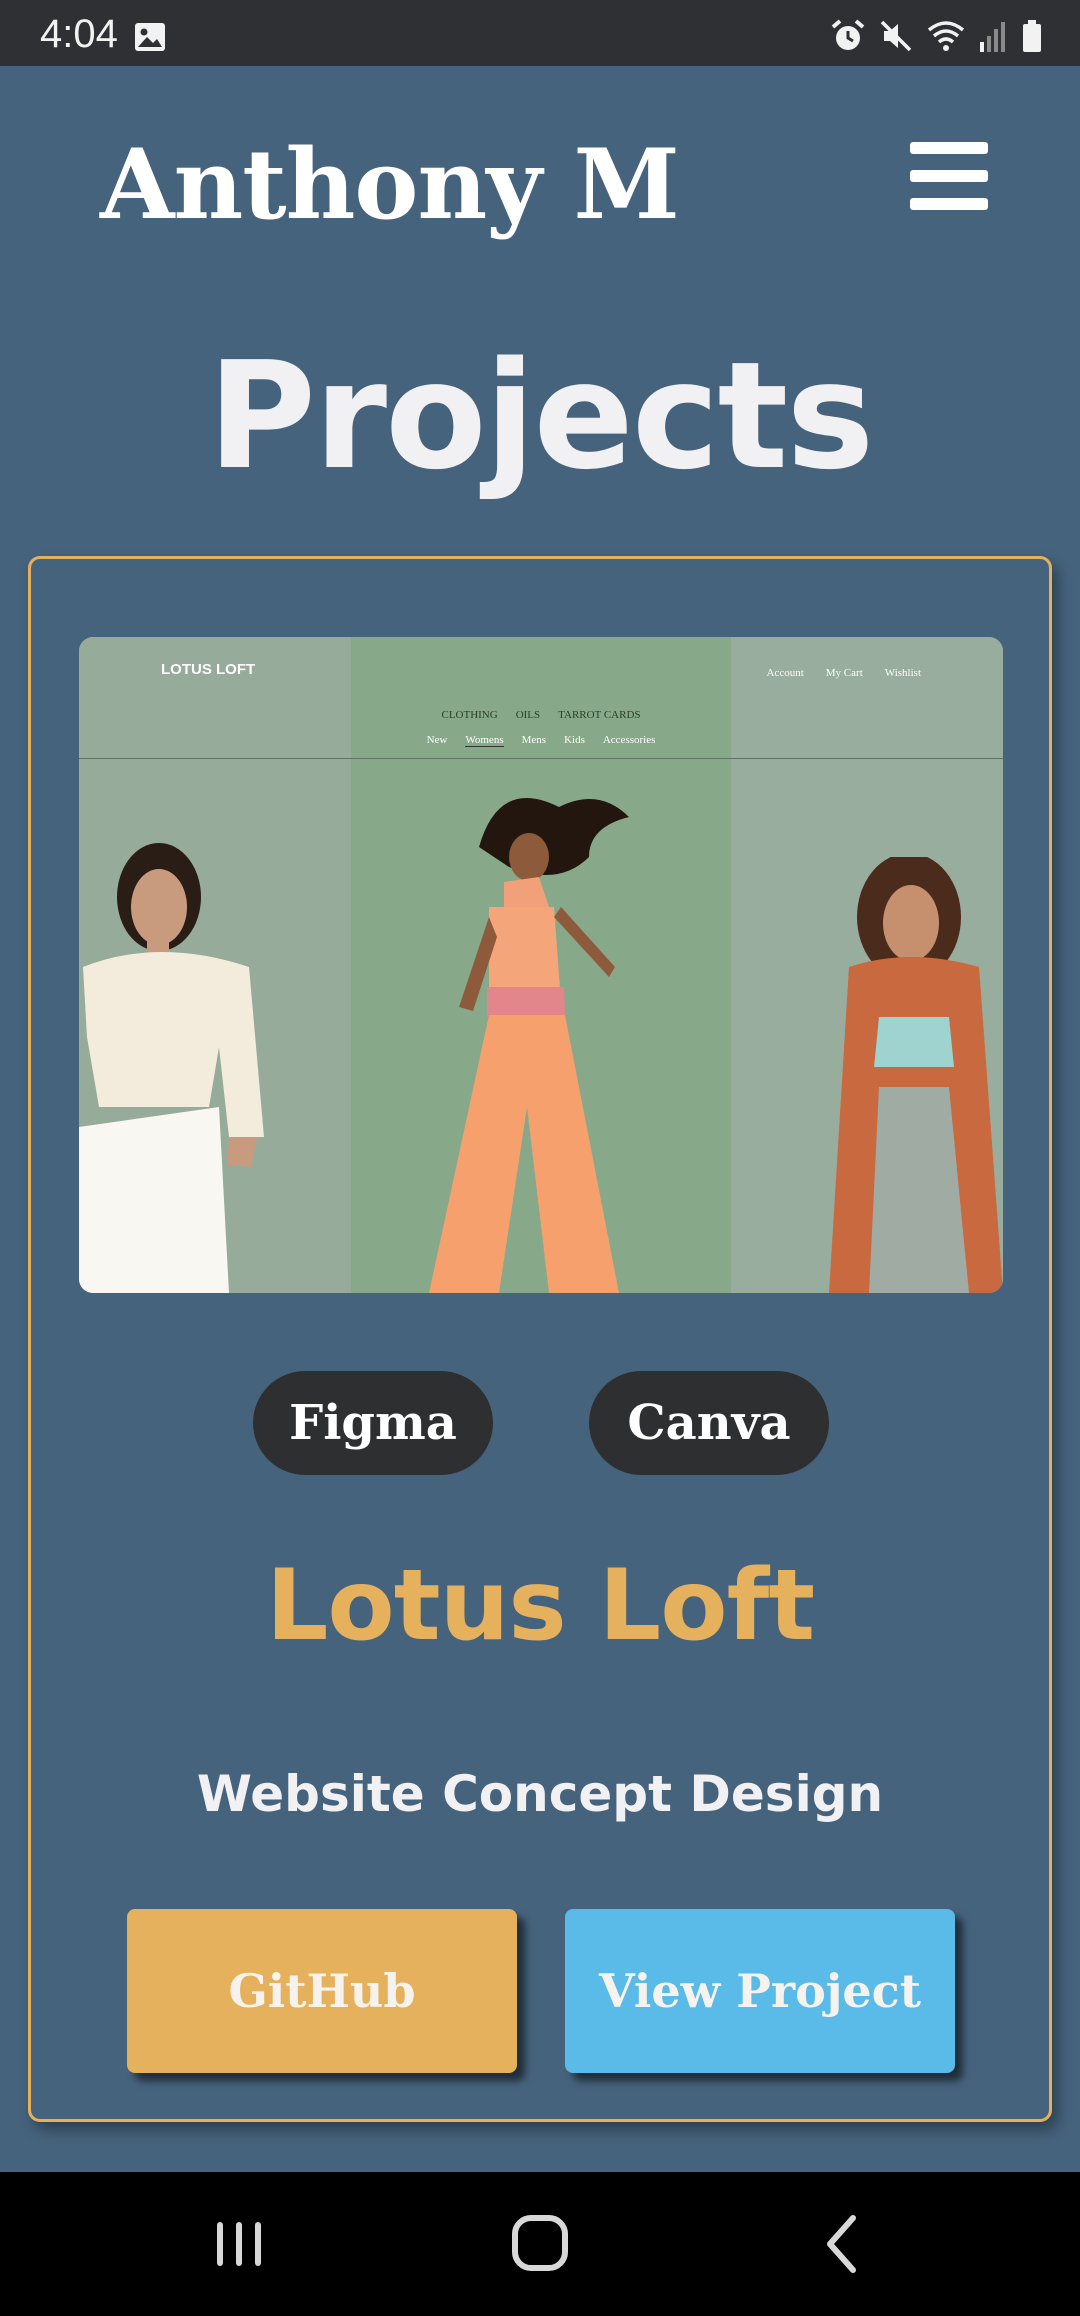 This screenshot has width=1080, height=2316. Describe the element at coordinates (950, 175) in the screenshot. I see `hamburger-menu-icon` at that location.